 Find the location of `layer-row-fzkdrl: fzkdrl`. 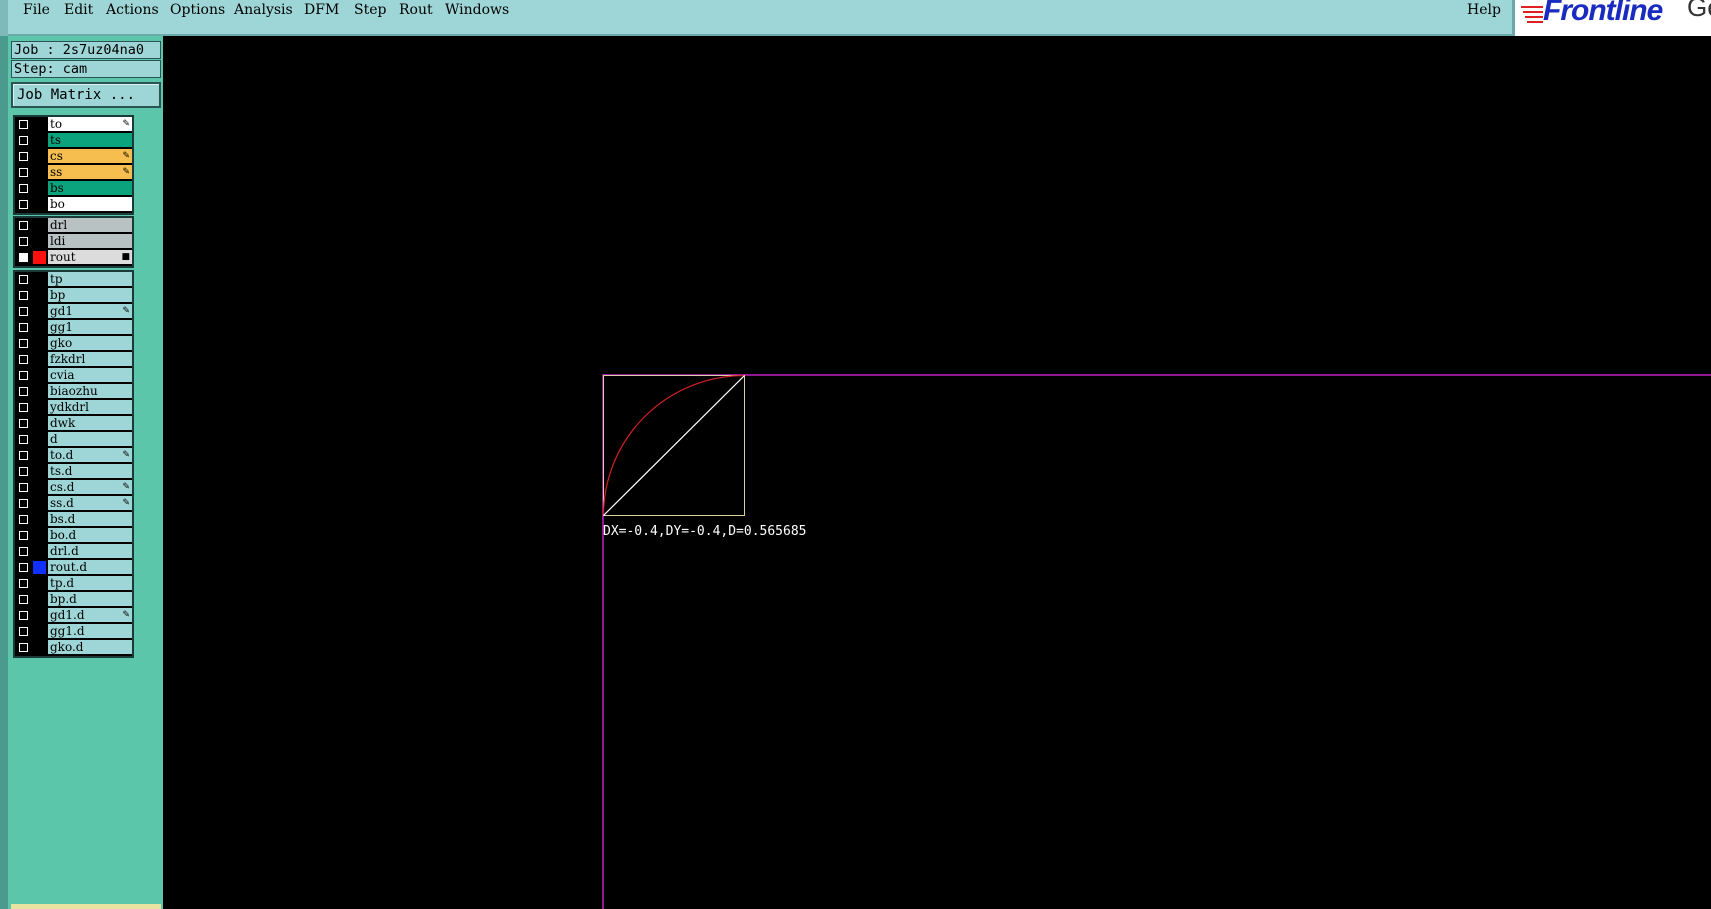

layer-row-fzkdrl: fzkdrl is located at coordinates (73, 360).